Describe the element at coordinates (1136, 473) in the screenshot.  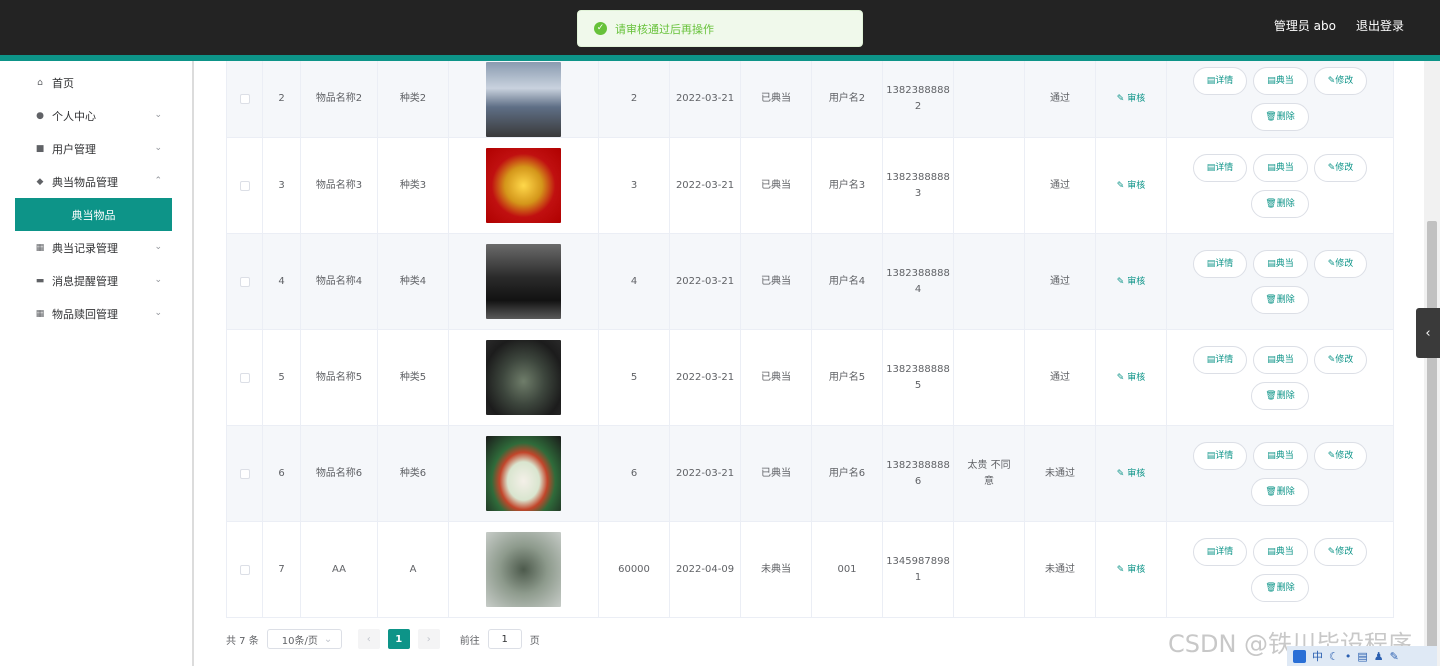
I see `audit-label: 审核` at that location.